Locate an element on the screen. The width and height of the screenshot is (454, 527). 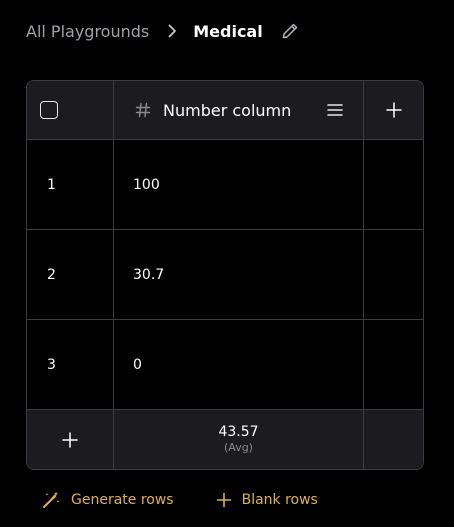
column-header: Number column is located at coordinates (239, 110).